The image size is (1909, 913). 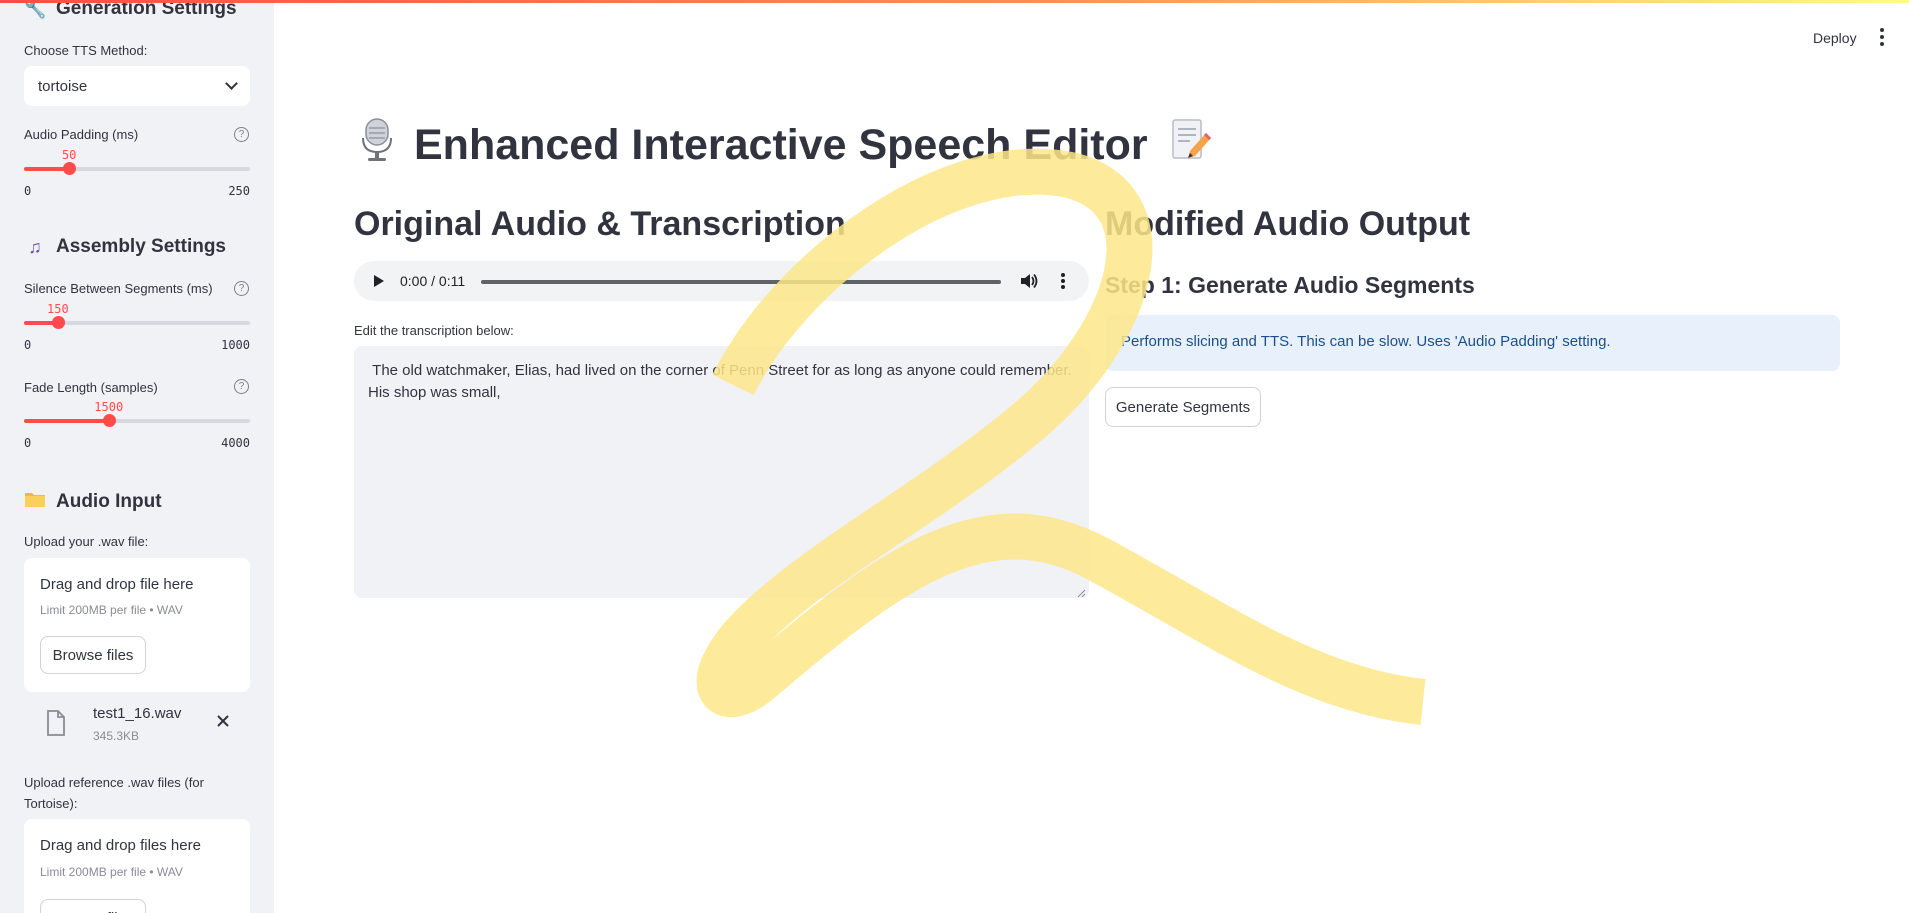 I want to click on step1-heading: Step 1: Generate Audio Segments, so click(x=1290, y=285).